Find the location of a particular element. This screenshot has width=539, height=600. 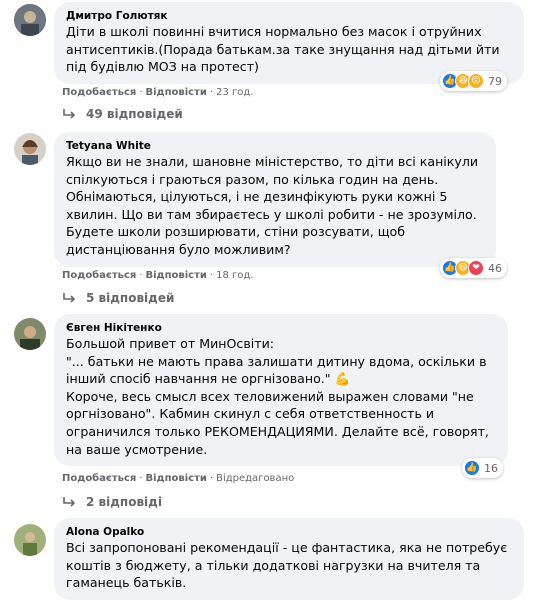

thumbs-up-icon: 👍 is located at coordinates (472, 468).